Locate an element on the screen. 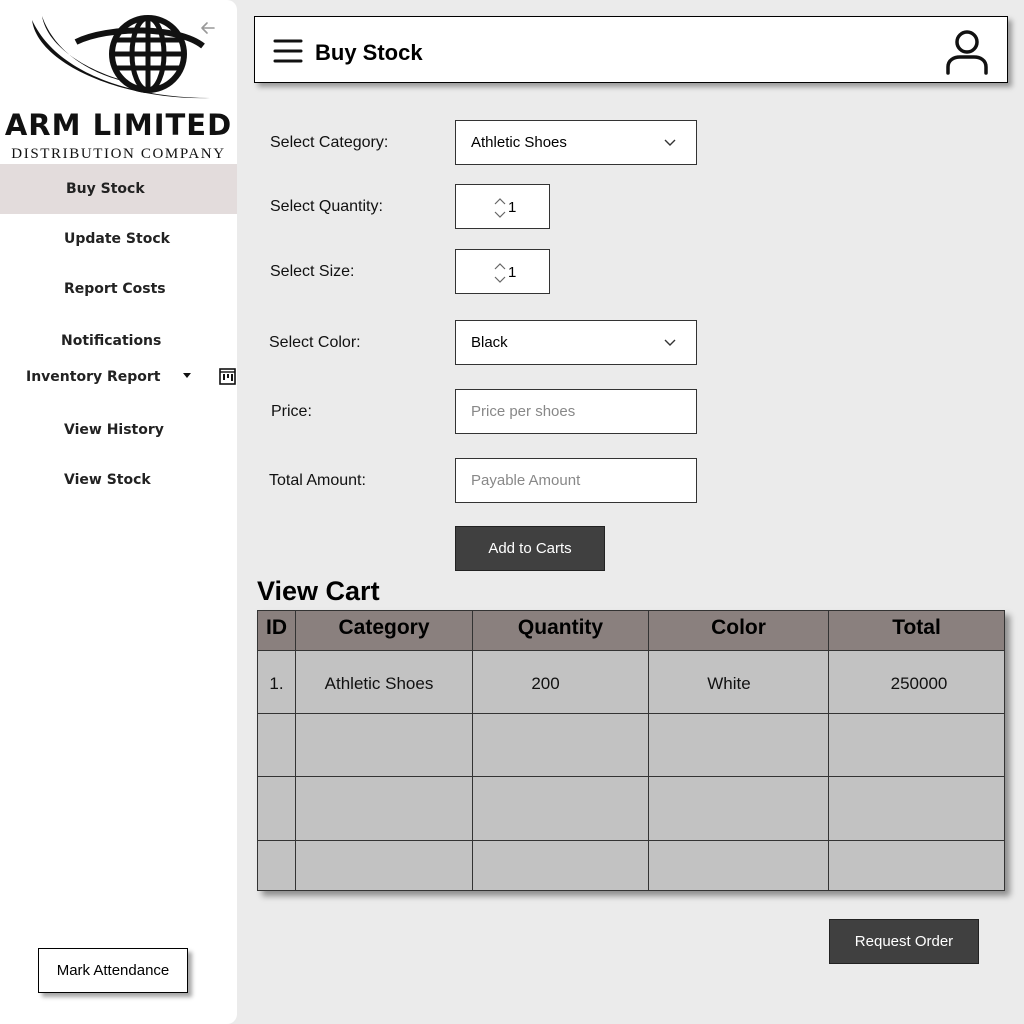 Image resolution: width=1024 pixels, height=1024 pixels. color-label: Select Color: is located at coordinates (315, 342).